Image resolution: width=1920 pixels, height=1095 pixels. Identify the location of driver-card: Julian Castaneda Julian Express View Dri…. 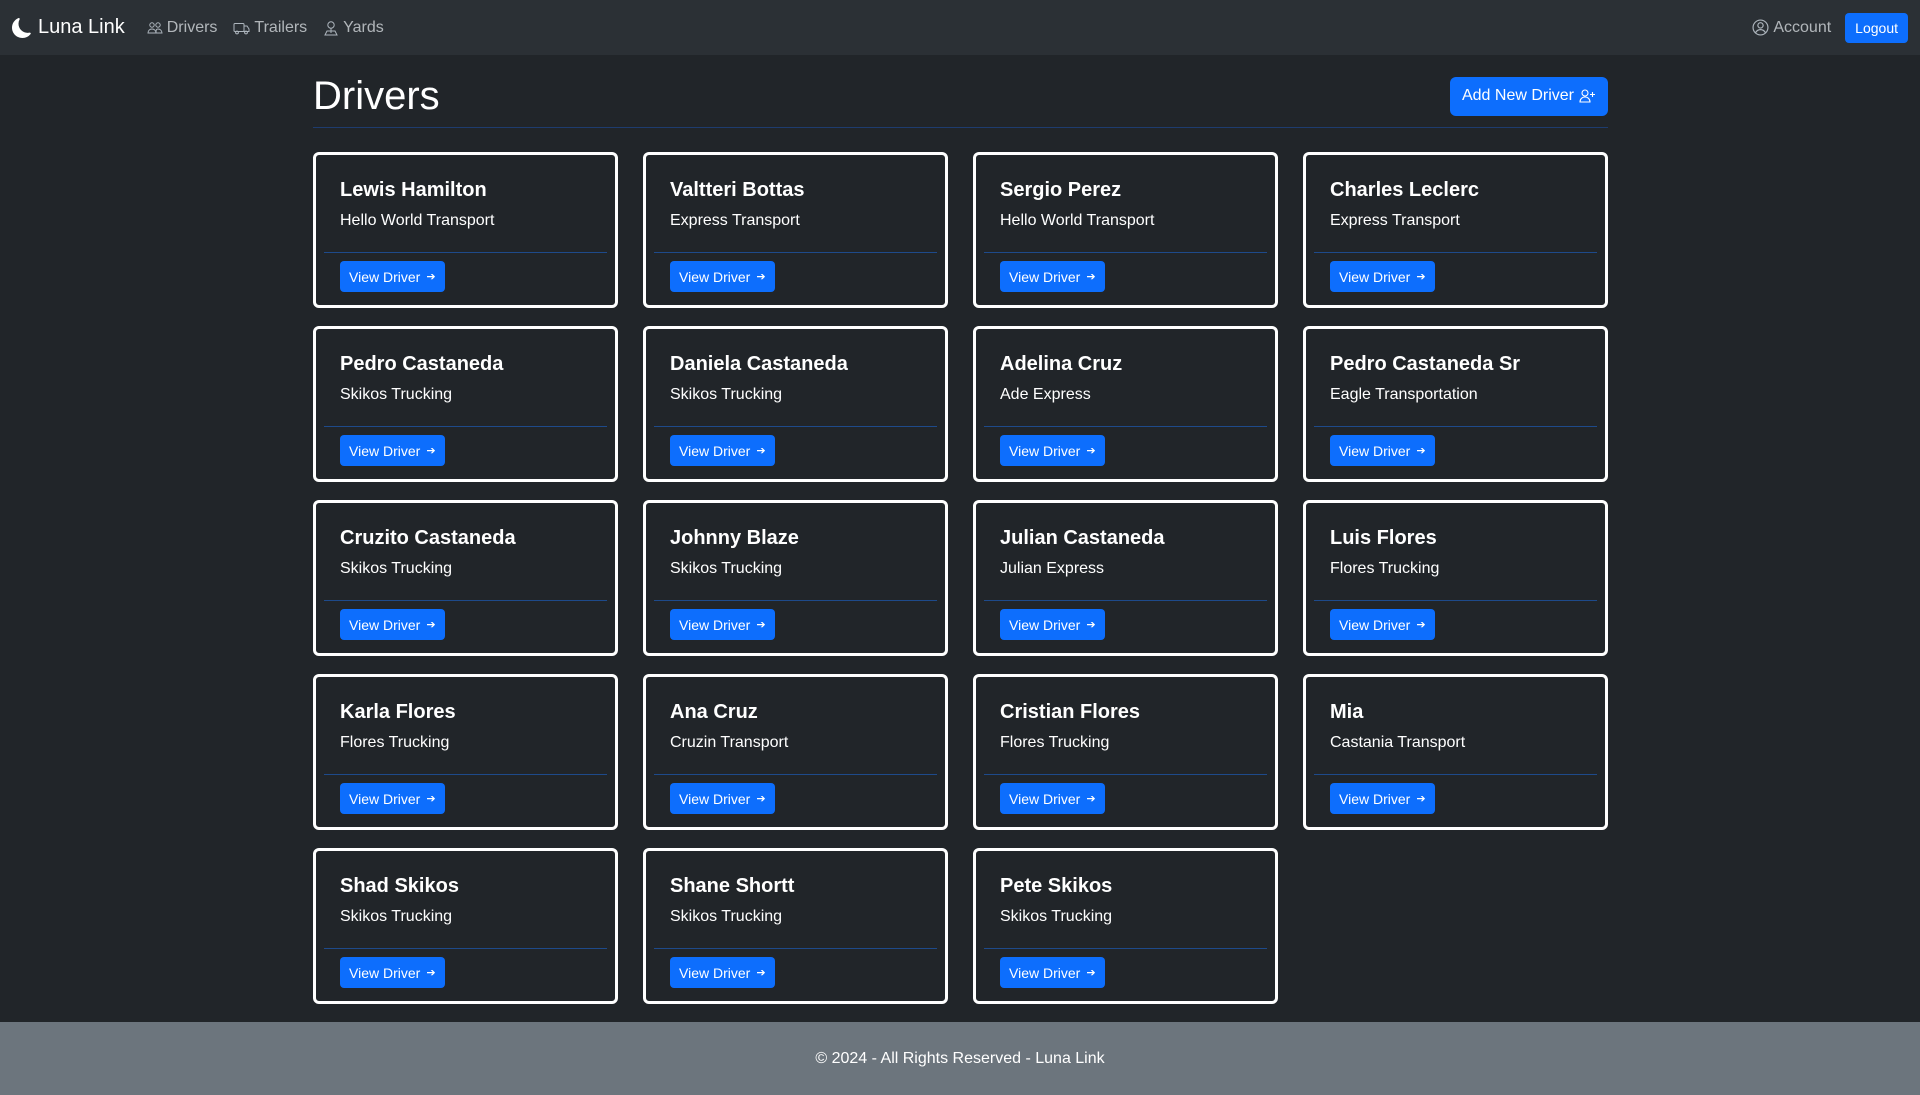
(1125, 578).